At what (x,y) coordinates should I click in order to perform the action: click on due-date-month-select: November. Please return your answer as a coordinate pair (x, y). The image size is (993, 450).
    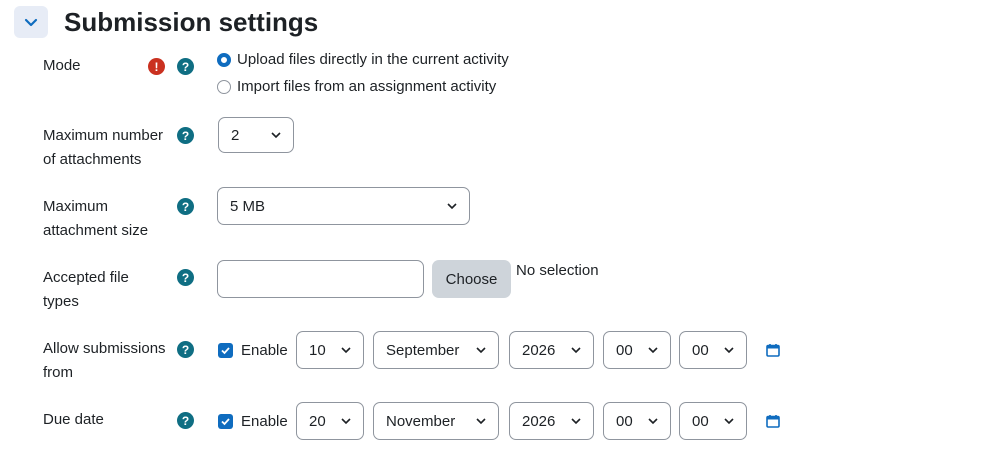
    Looking at the image, I should click on (436, 421).